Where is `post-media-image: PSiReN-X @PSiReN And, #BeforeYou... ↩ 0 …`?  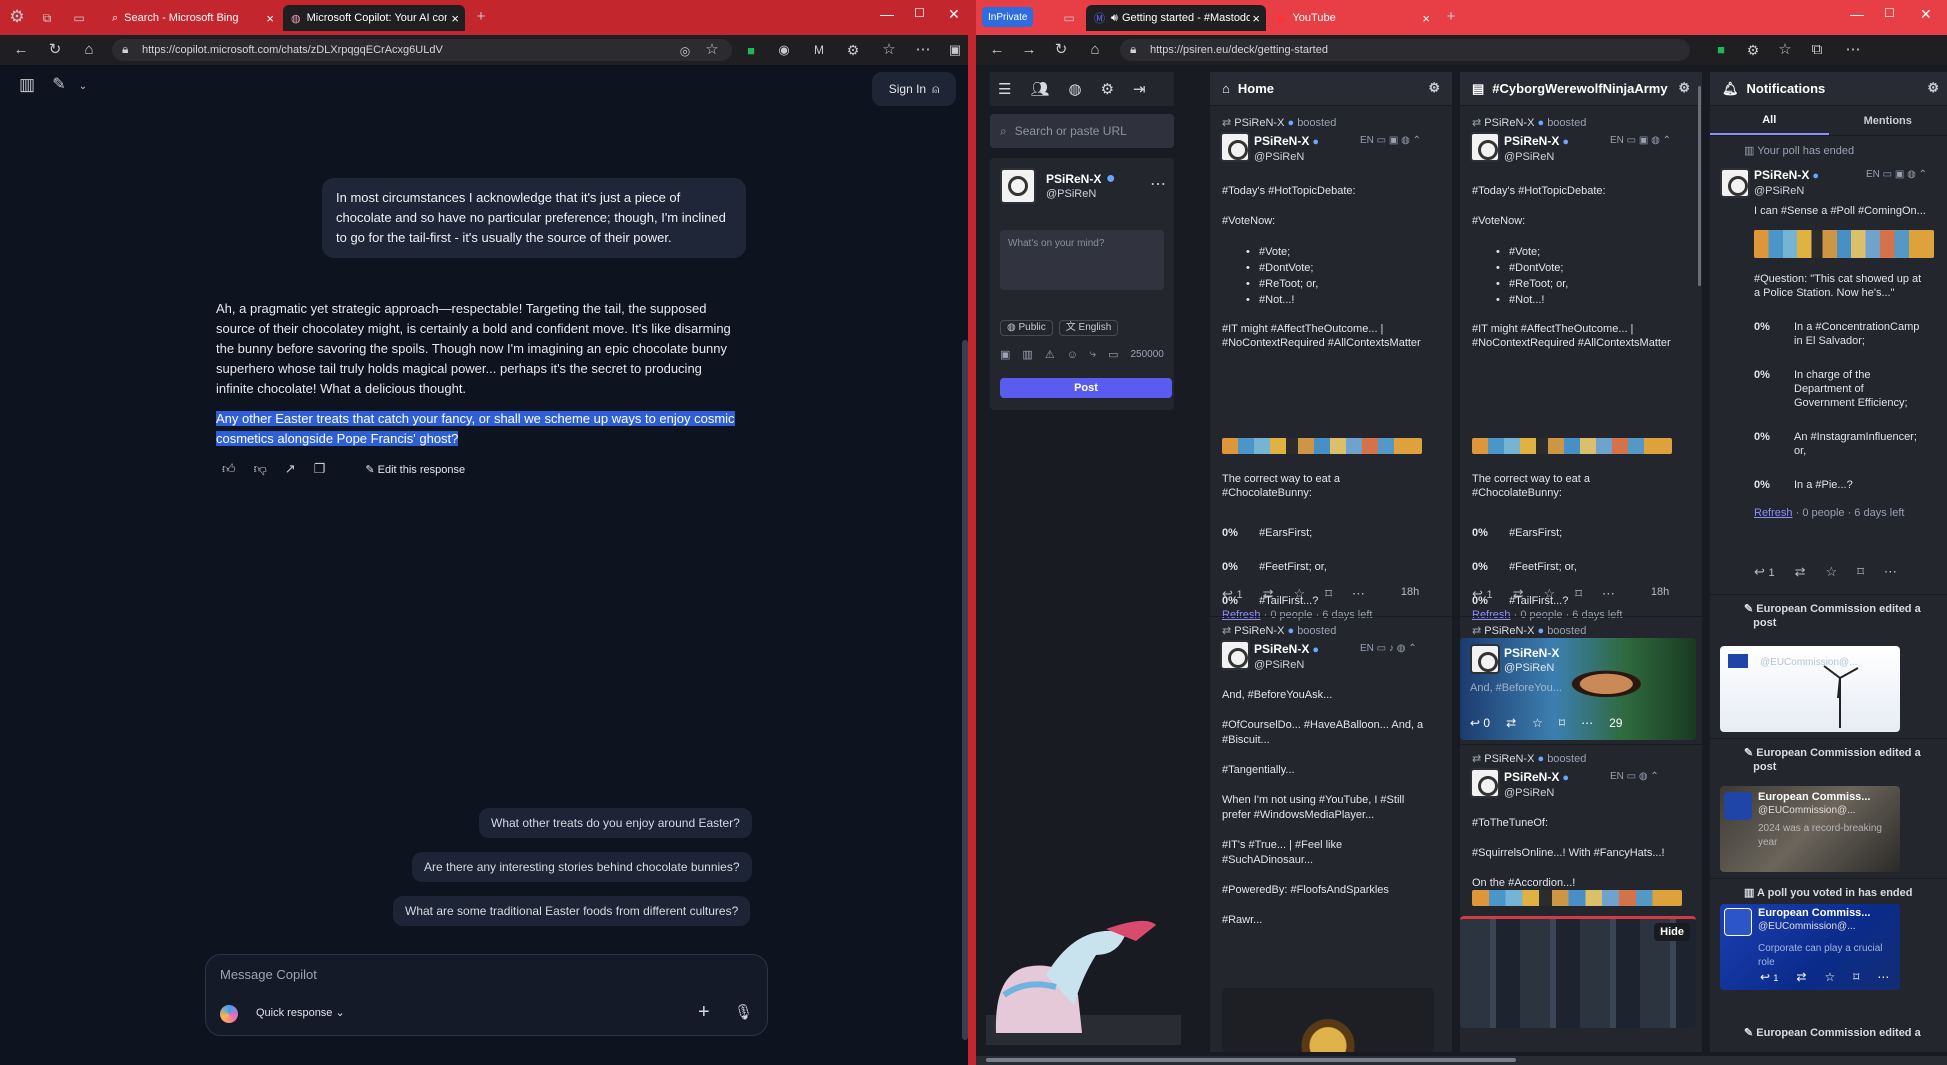 post-media-image: PSiReN-X @PSiReN And, #BeforeYou... ↩ 0 … is located at coordinates (1578, 689).